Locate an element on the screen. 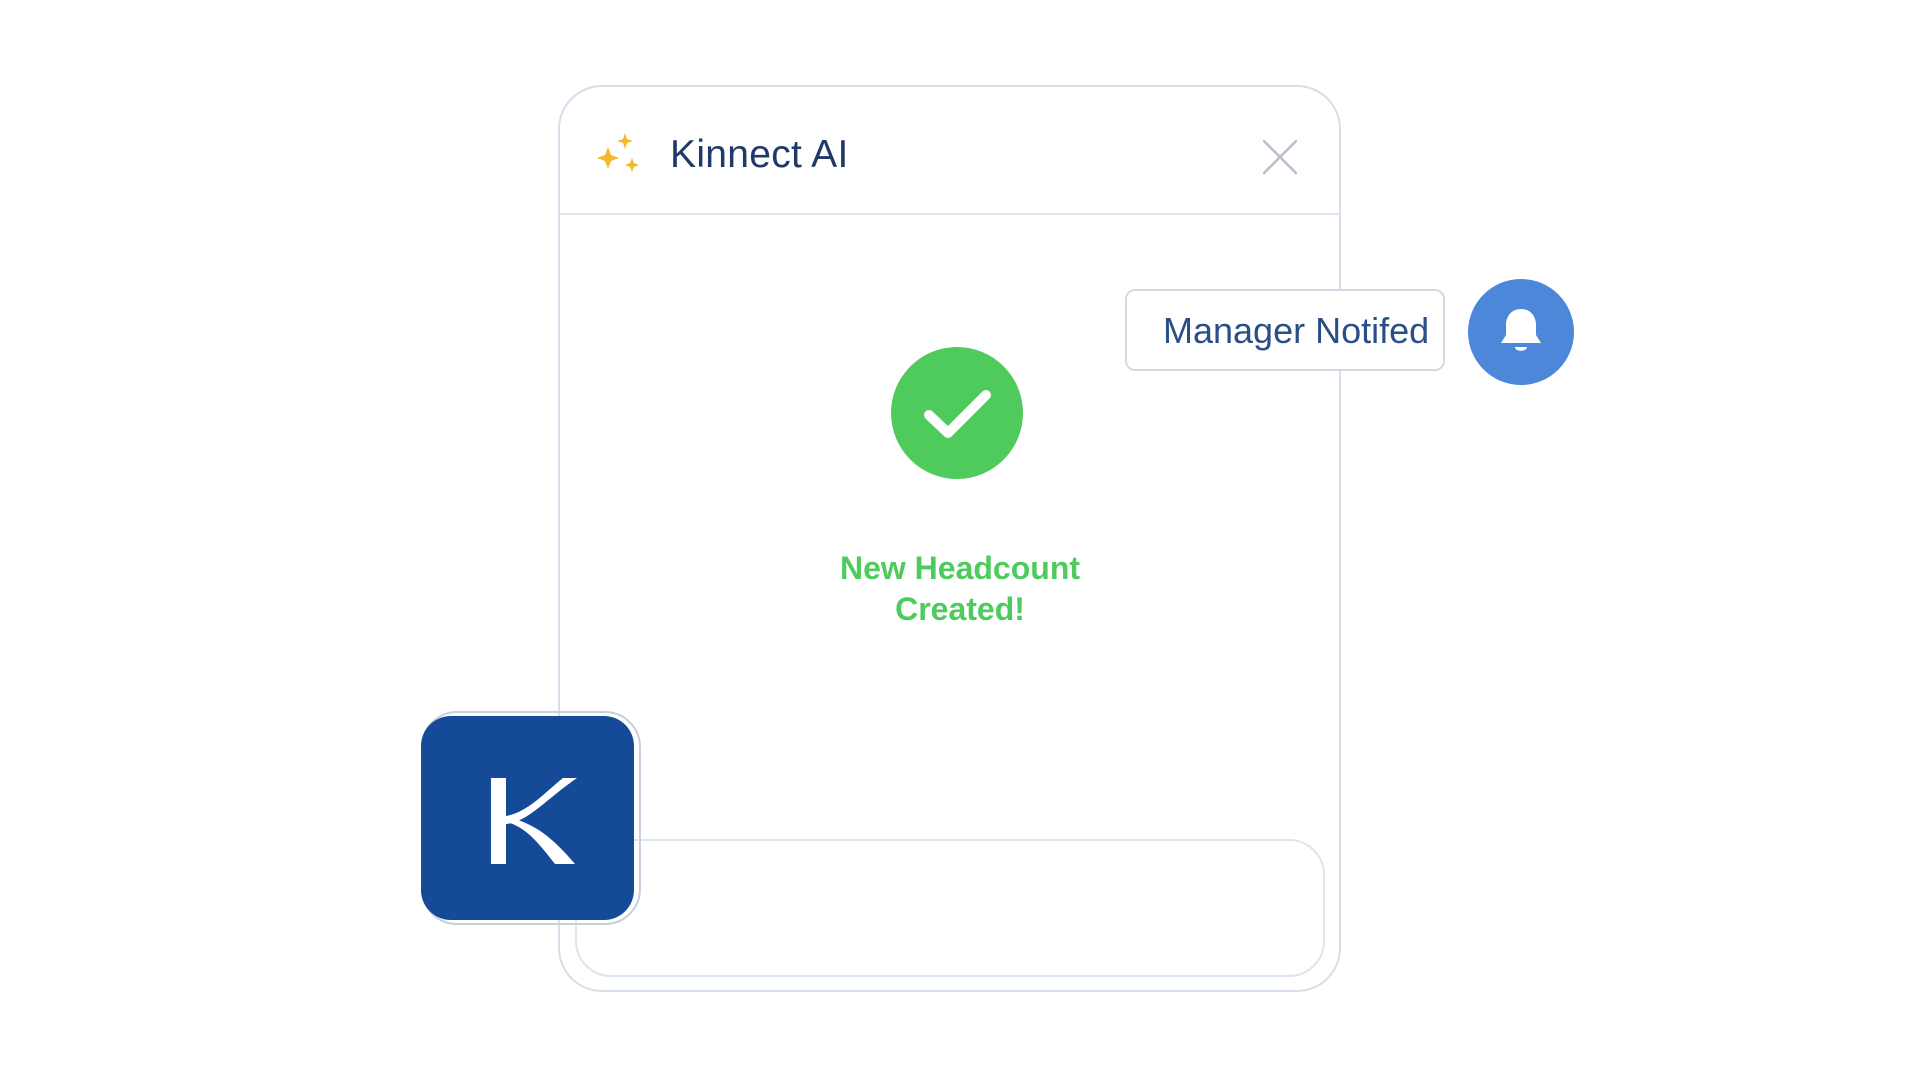 This screenshot has width=1920, height=1080. close-icon is located at coordinates (1280, 157).